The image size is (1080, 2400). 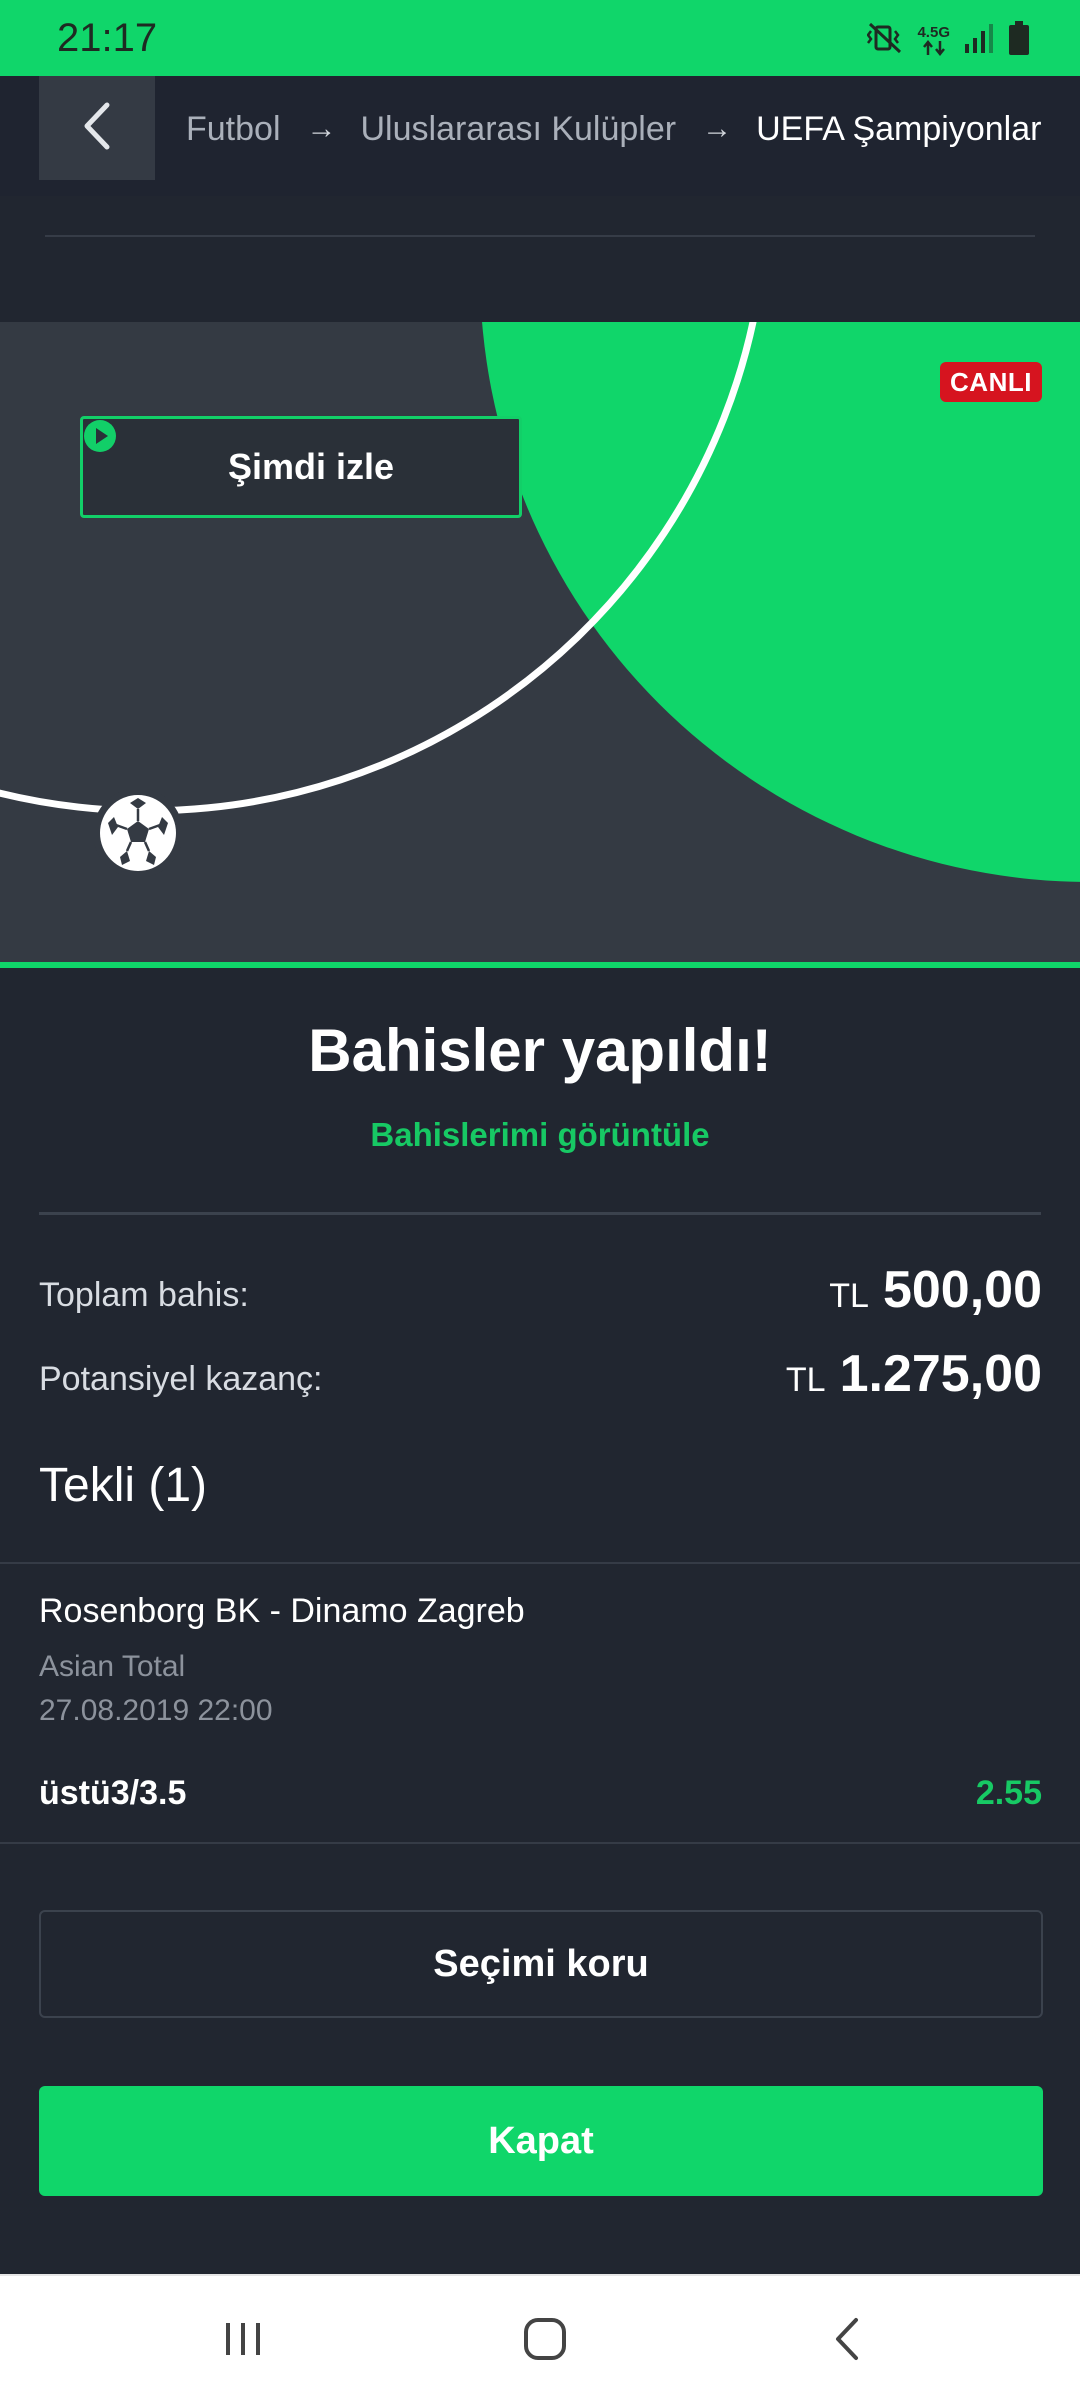 I want to click on potential-win-currency: TL, so click(x=805, y=1380).